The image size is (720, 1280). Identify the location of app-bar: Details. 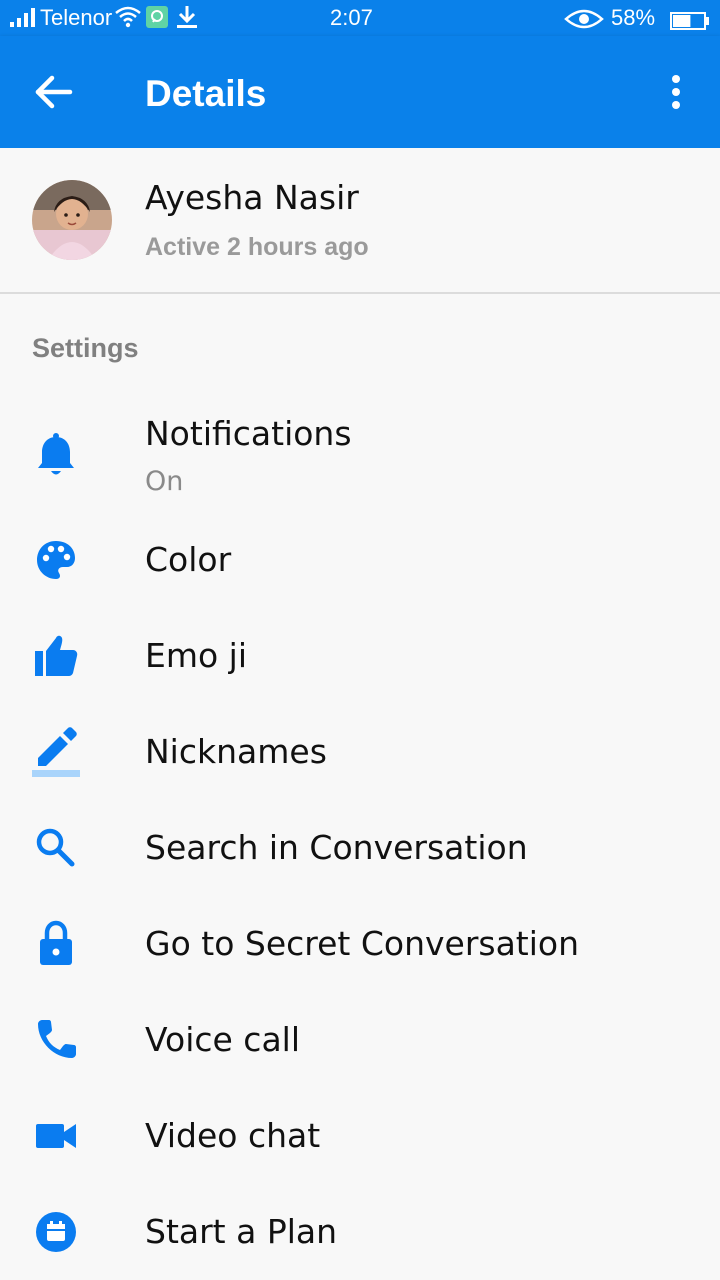
(360, 92).